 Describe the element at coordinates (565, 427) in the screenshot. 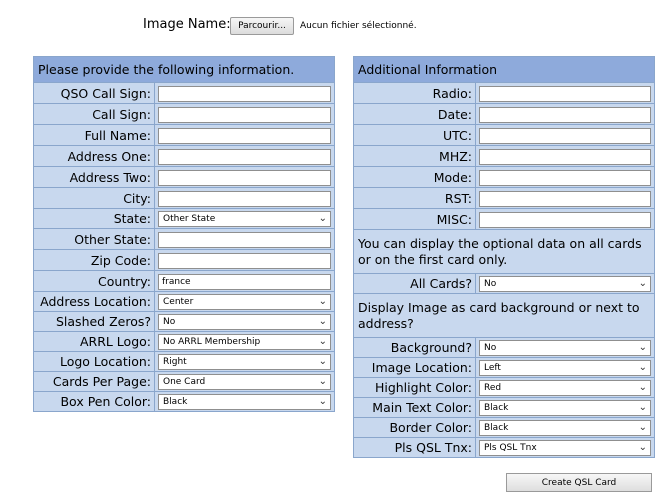

I see `border-color-select: Black ⌄` at that location.